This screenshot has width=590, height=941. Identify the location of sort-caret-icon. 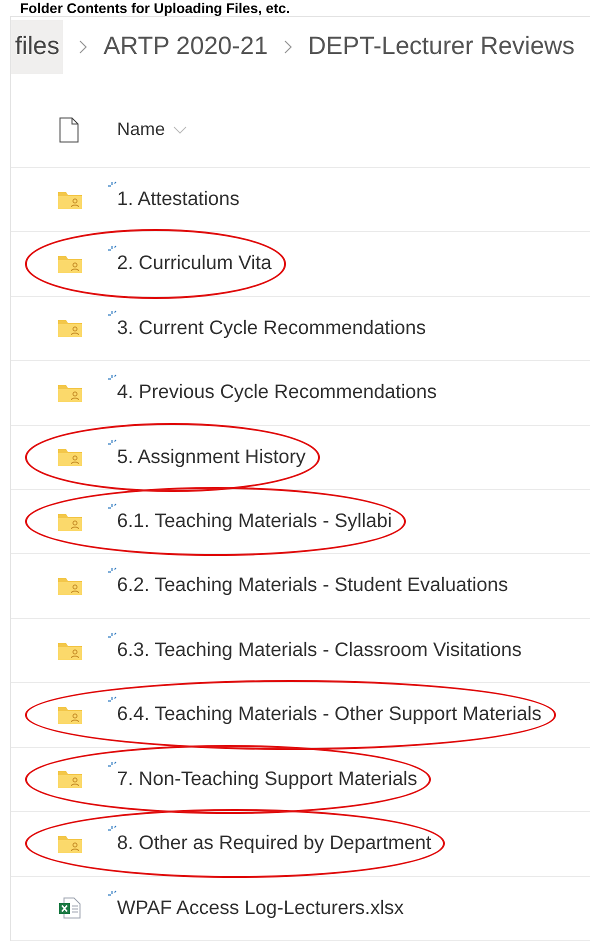
(180, 130).